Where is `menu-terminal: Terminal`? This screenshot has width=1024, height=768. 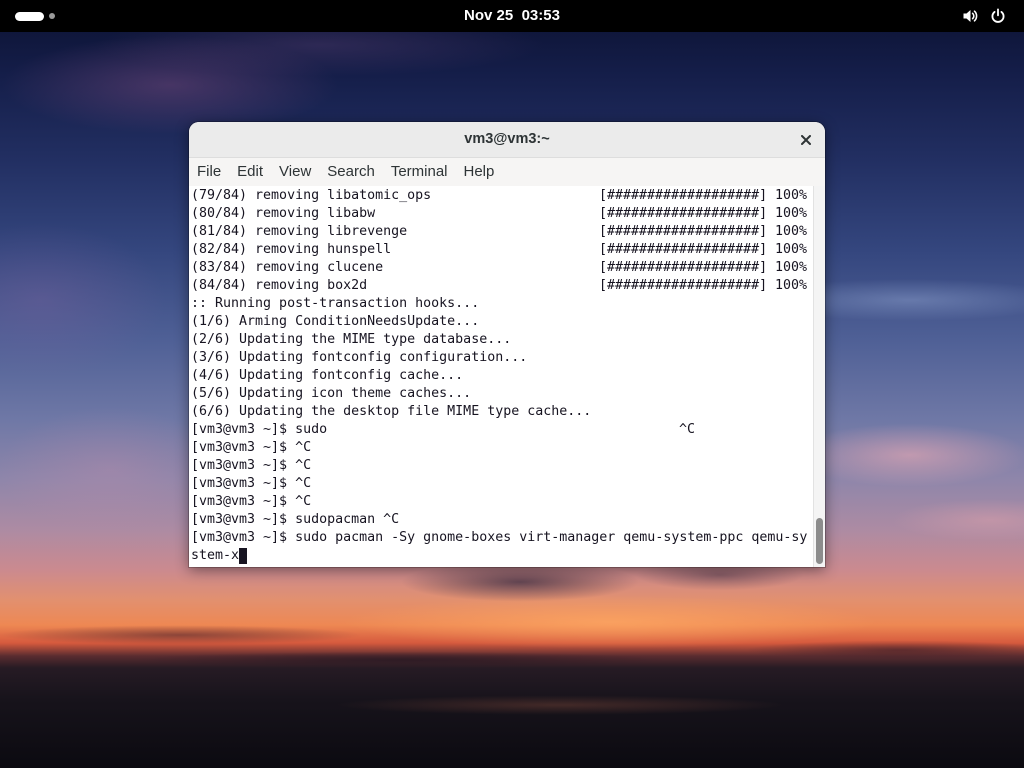 menu-terminal: Terminal is located at coordinates (419, 172).